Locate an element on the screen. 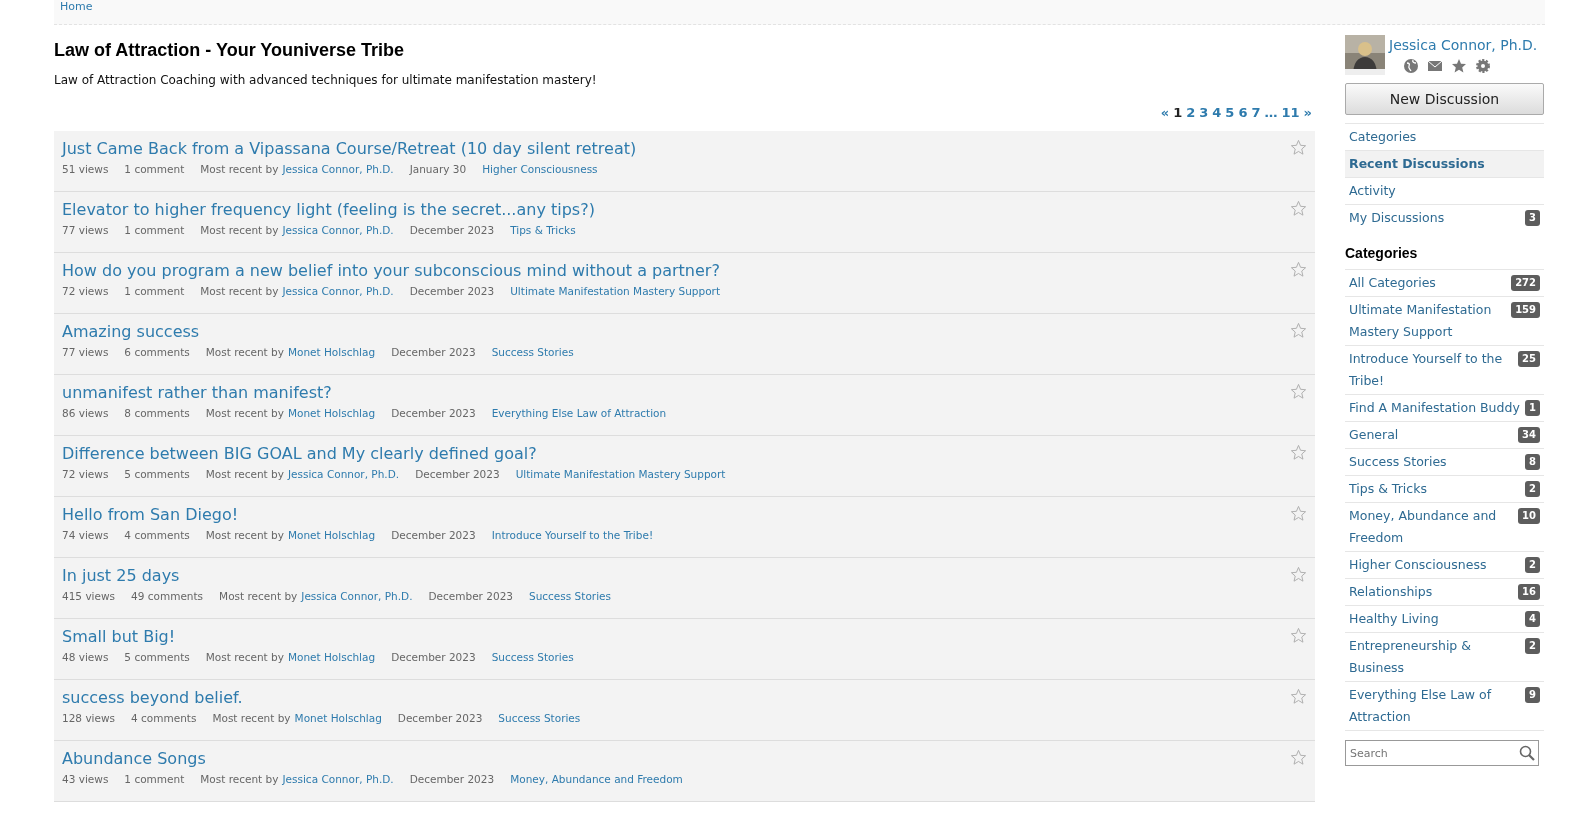 Image resolution: width=1576 pixels, height=816 pixels. category-item: All Categories 272 is located at coordinates (1444, 282).